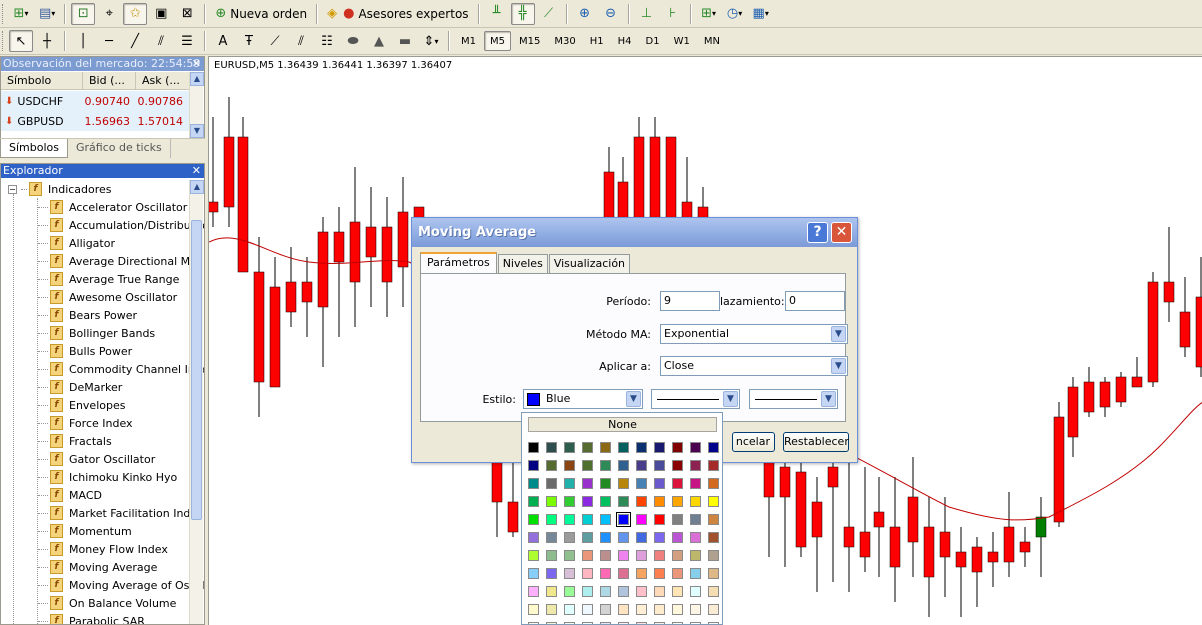  Describe the element at coordinates (583, 399) in the screenshot. I see `color-select: Blue ▼` at that location.